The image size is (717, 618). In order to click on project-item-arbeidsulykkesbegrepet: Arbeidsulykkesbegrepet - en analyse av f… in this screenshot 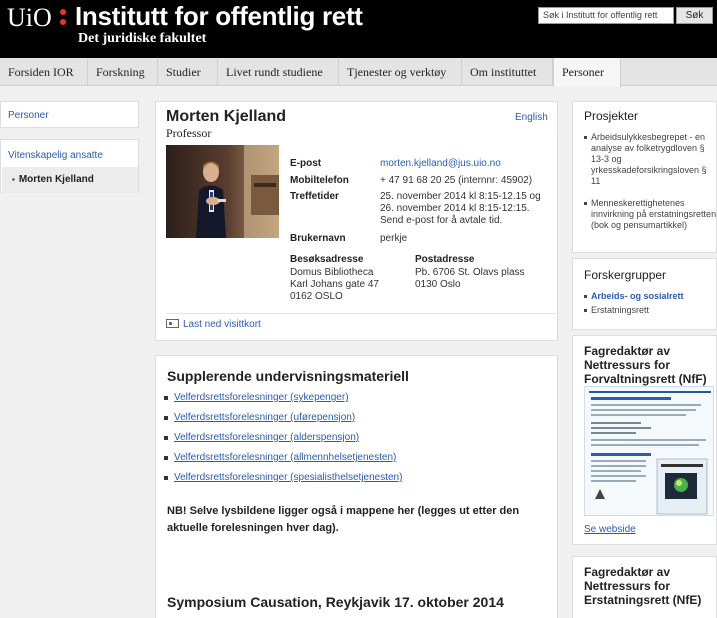, I will do `click(650, 159)`.